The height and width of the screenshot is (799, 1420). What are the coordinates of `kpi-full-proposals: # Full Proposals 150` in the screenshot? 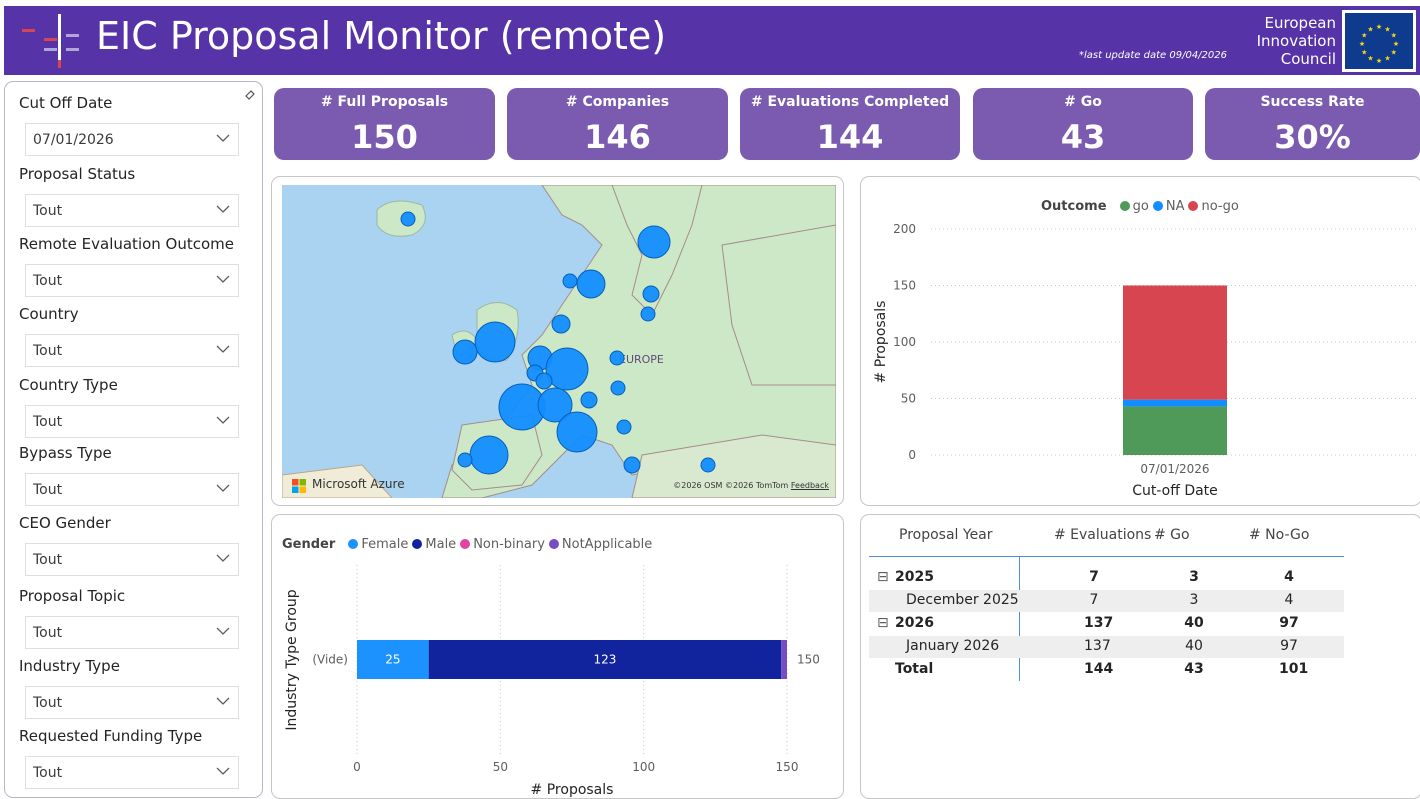 It's located at (384, 124).